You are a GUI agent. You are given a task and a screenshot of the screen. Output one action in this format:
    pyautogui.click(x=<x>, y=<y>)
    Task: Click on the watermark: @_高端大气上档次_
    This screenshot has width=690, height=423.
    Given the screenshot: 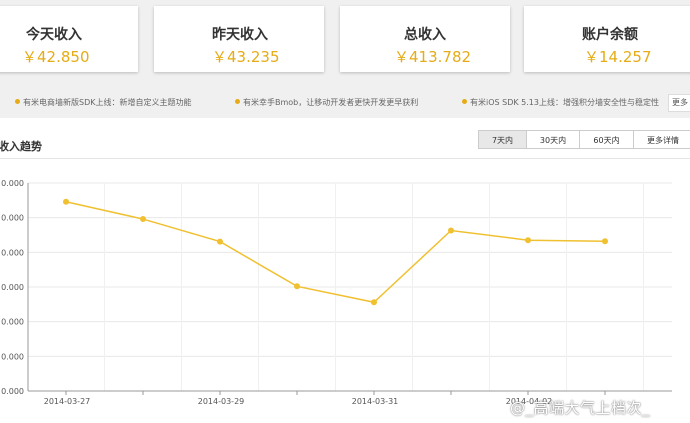 What is the action you would take?
    pyautogui.click(x=580, y=408)
    